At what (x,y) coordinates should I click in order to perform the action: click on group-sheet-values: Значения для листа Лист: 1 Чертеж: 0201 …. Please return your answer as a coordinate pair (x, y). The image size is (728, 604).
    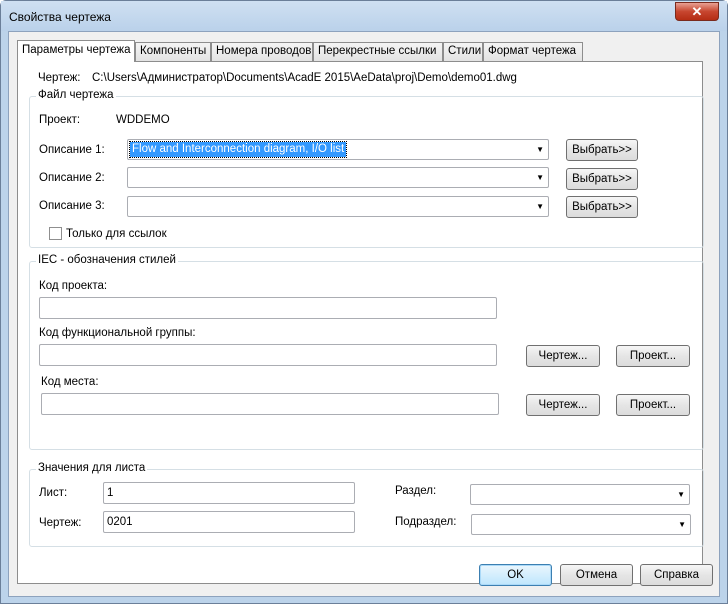
    Looking at the image, I should click on (366, 504).